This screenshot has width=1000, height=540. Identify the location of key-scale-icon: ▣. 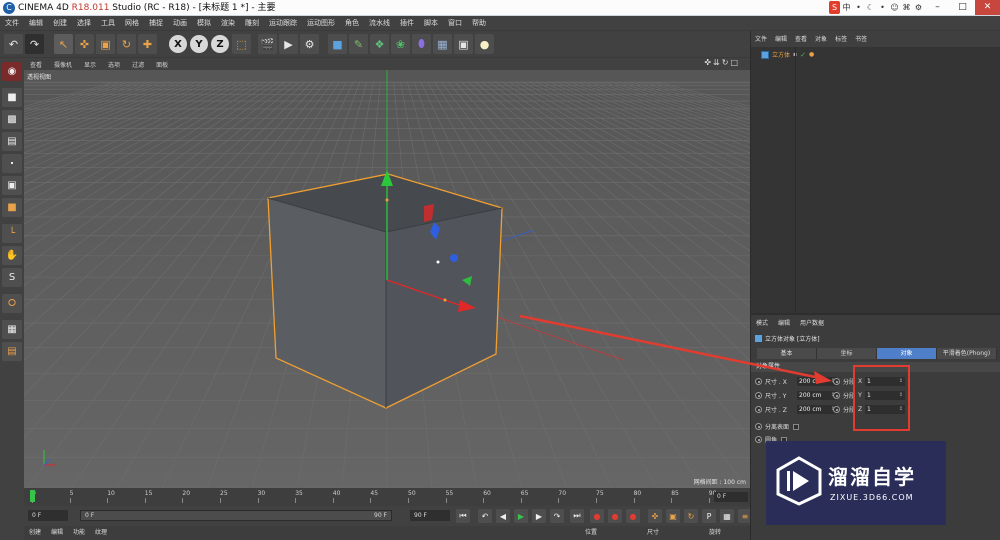
(673, 516).